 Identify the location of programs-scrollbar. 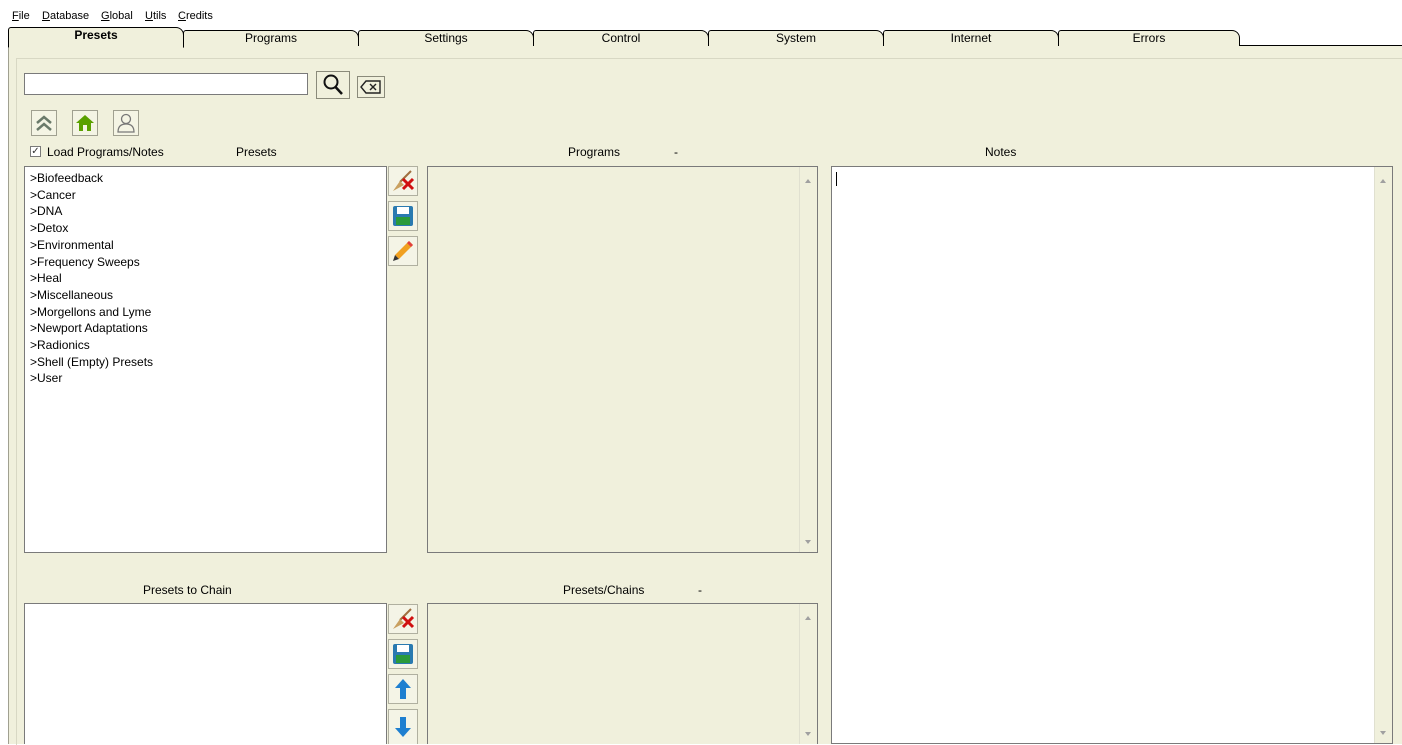
(808, 359).